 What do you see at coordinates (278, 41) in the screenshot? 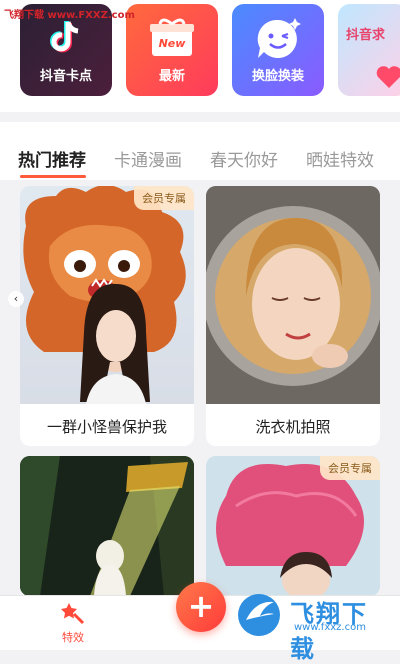
I see `wink-face-icon` at bounding box center [278, 41].